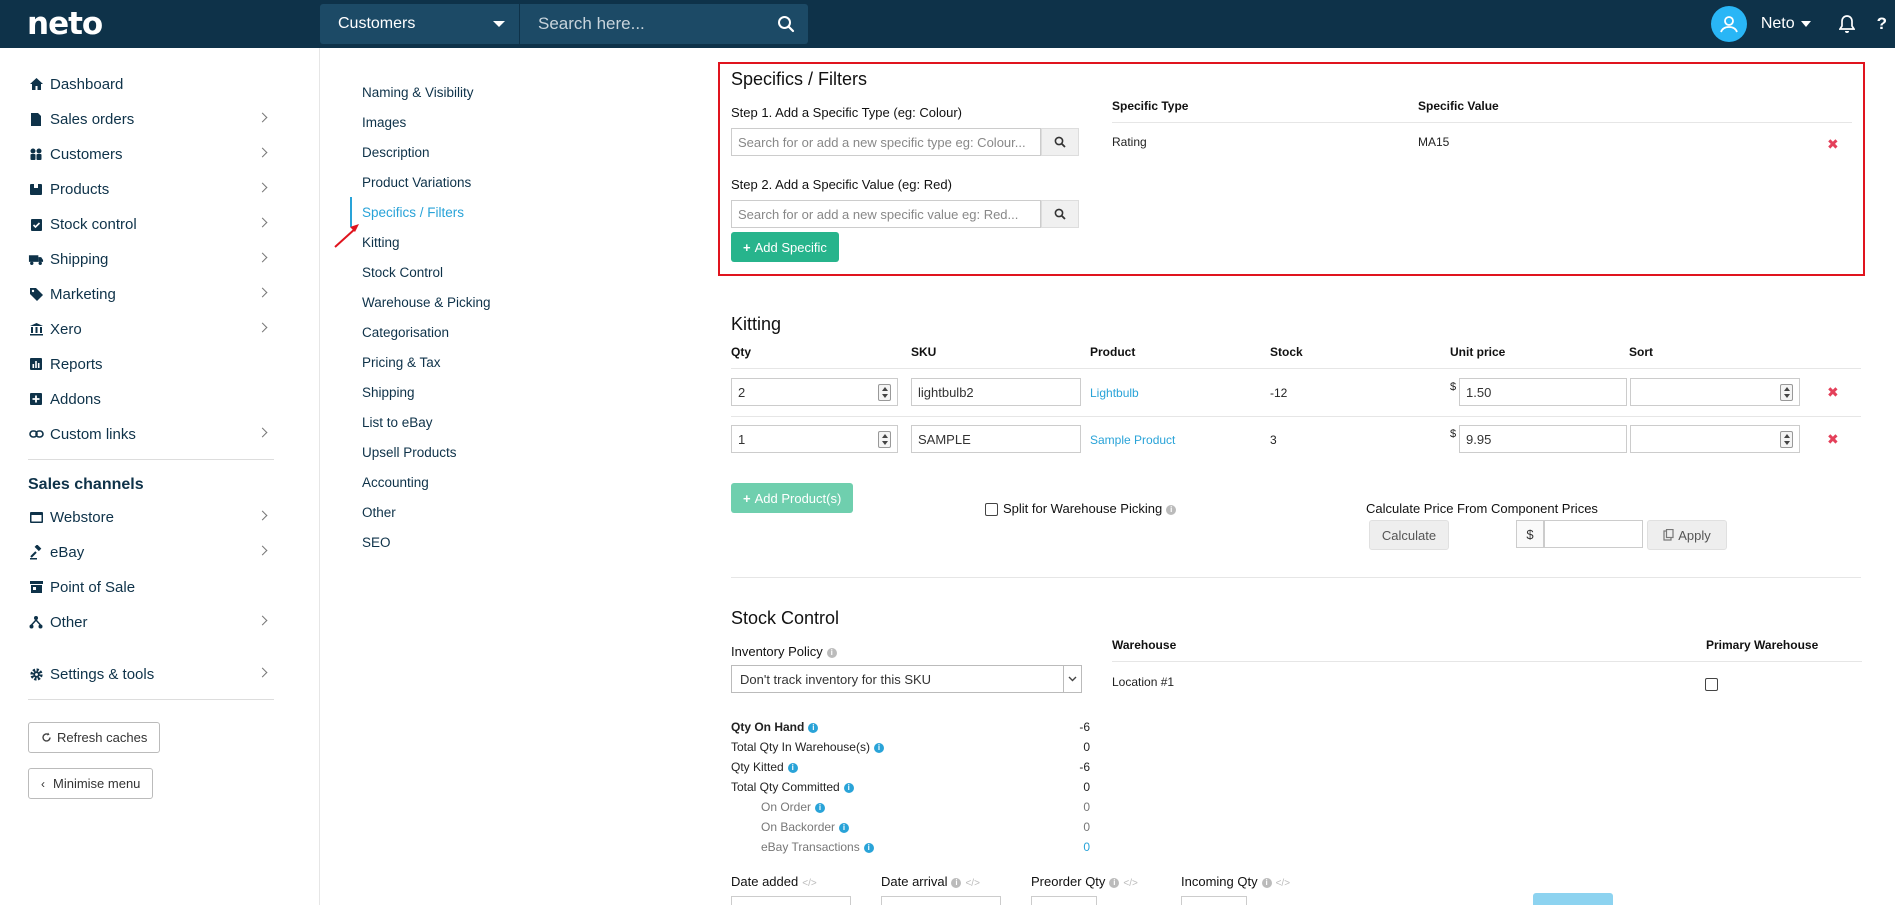 The image size is (1895, 905). I want to click on on-backorder-label: On Backorder i, so click(805, 827).